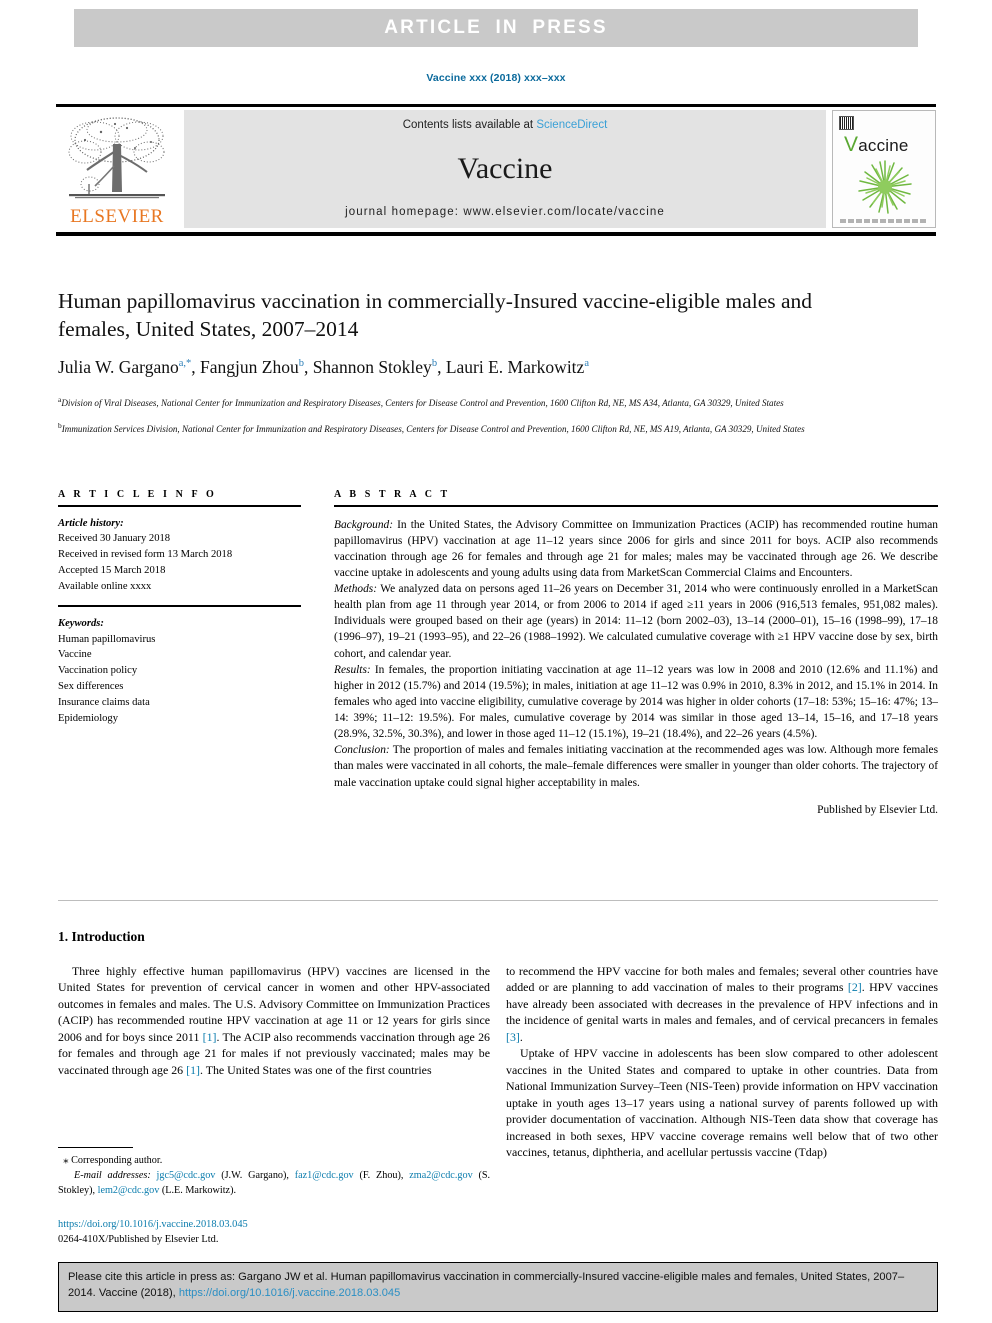 This screenshot has width=992, height=1323. What do you see at coordinates (118, 367) in the screenshot?
I see `author-name: Julia W. Gargano` at bounding box center [118, 367].